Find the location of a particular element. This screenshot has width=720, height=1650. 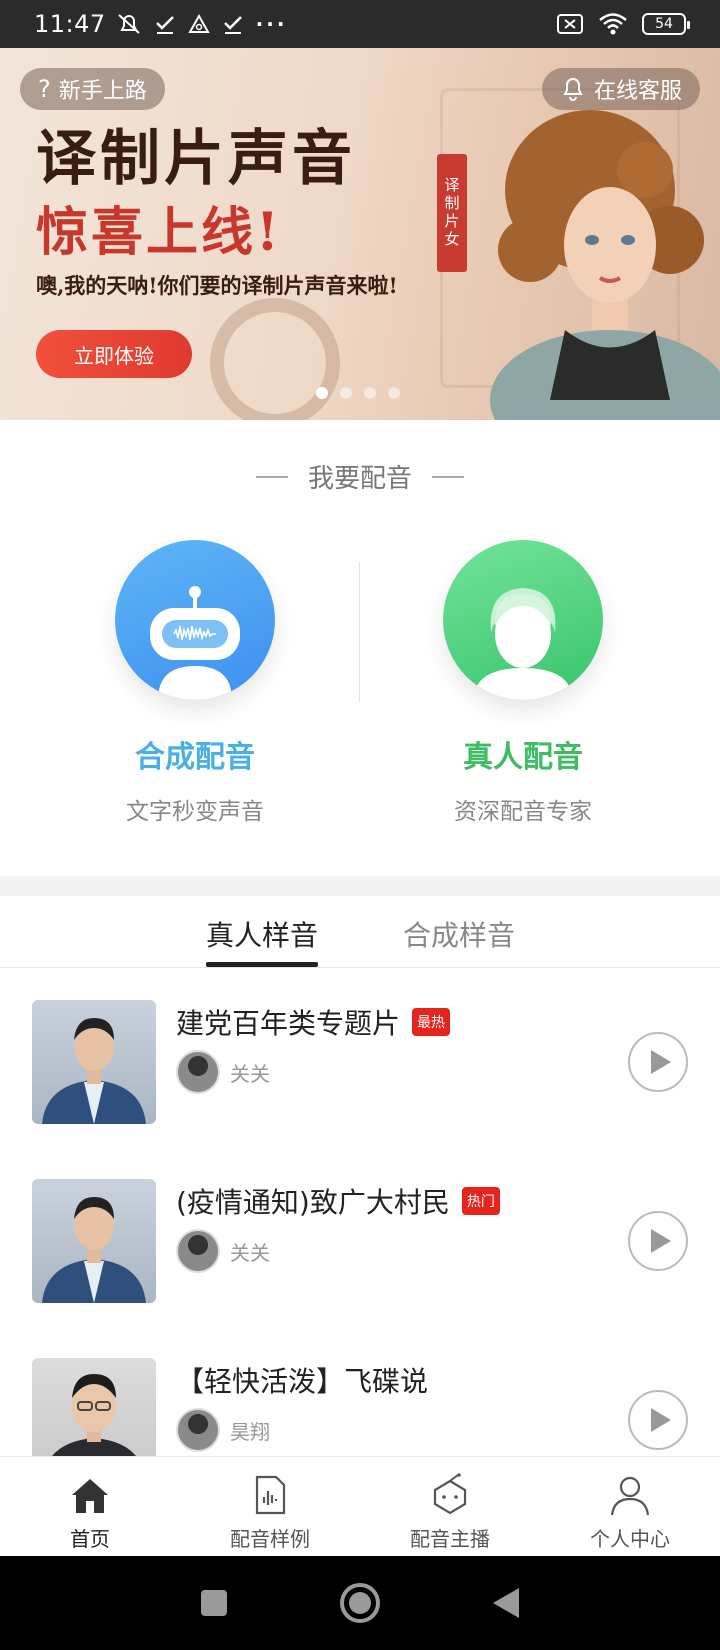

try-now-button: 立即体验 is located at coordinates (114, 354).